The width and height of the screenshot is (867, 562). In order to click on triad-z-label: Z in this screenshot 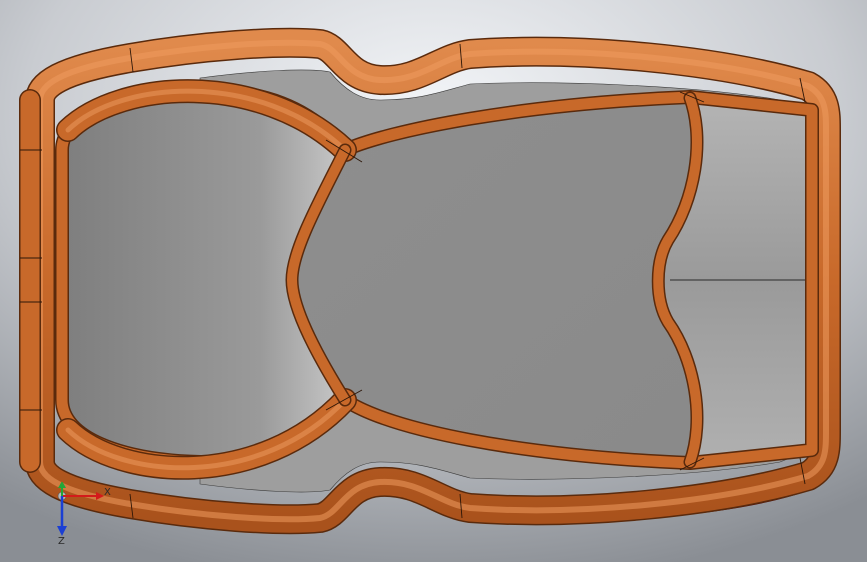, I will do `click(61, 541)`.